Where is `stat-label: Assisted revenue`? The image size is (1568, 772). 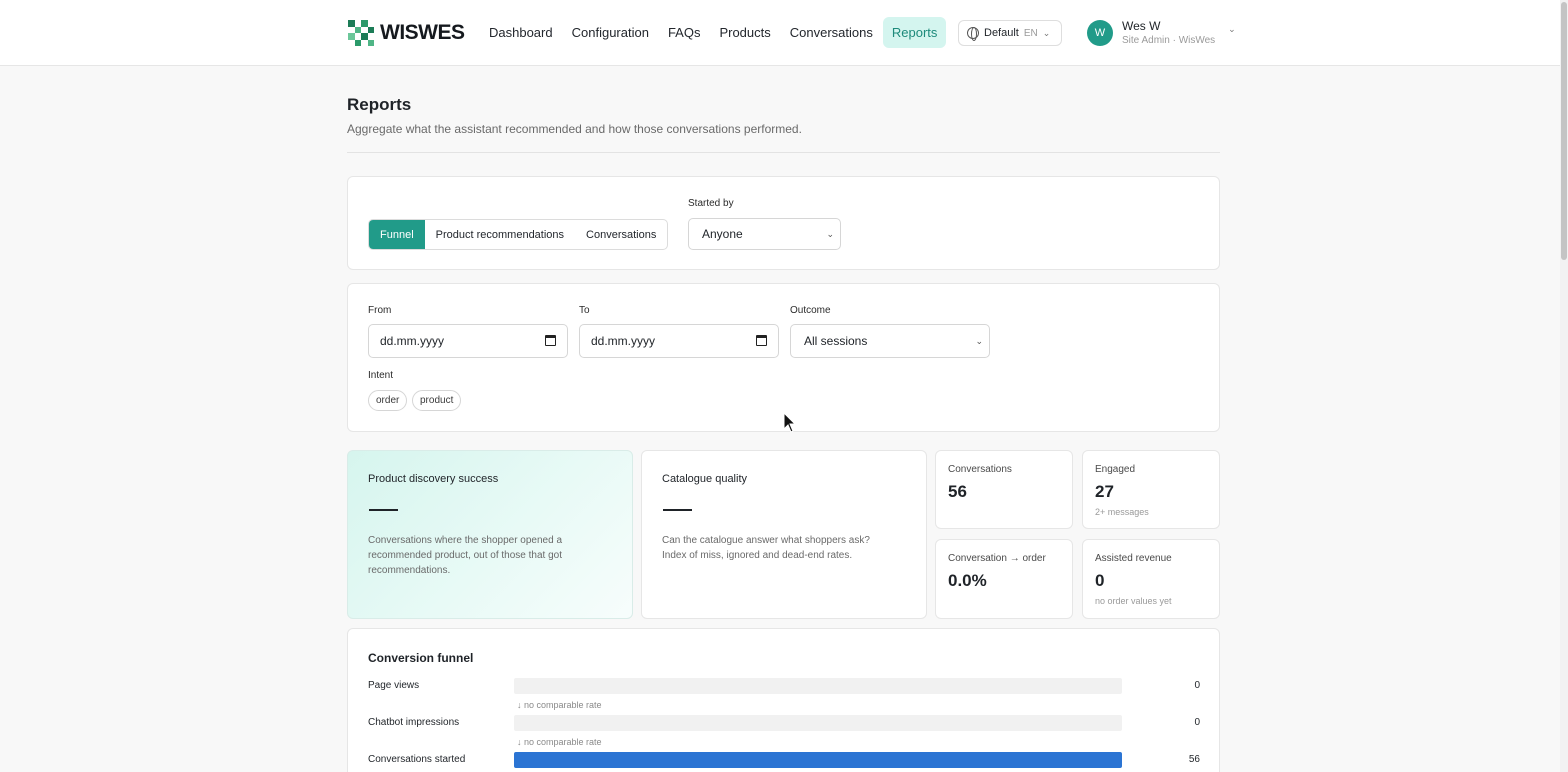 stat-label: Assisted revenue is located at coordinates (1133, 558).